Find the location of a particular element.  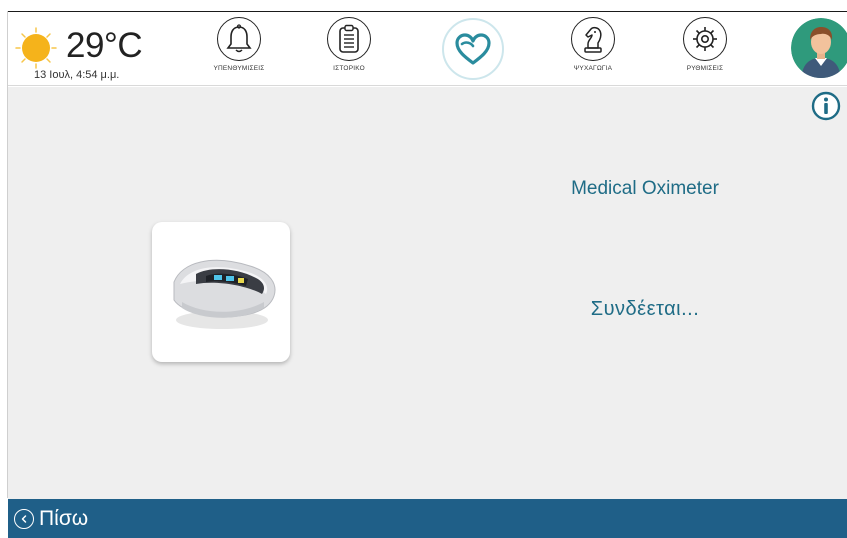

clipboard-icon is located at coordinates (349, 38).